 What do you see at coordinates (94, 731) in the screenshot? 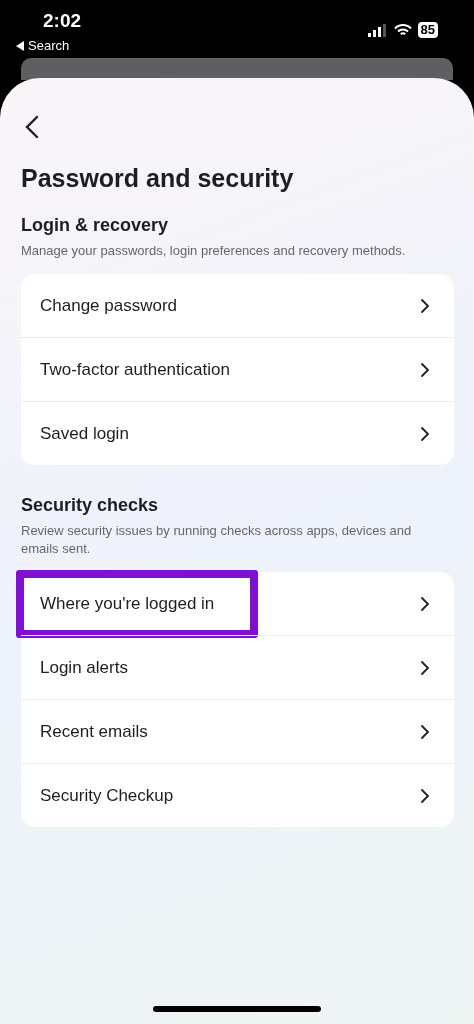
I see `item-label: Recent emails` at bounding box center [94, 731].